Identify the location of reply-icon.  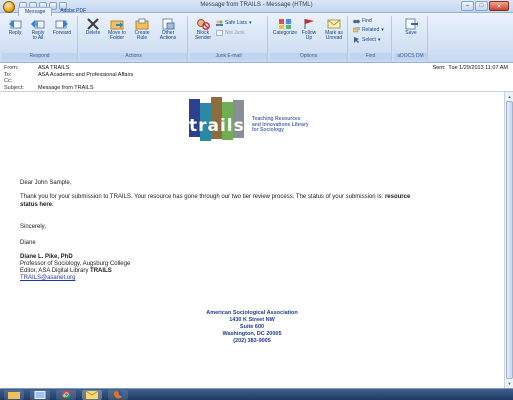
(15, 24).